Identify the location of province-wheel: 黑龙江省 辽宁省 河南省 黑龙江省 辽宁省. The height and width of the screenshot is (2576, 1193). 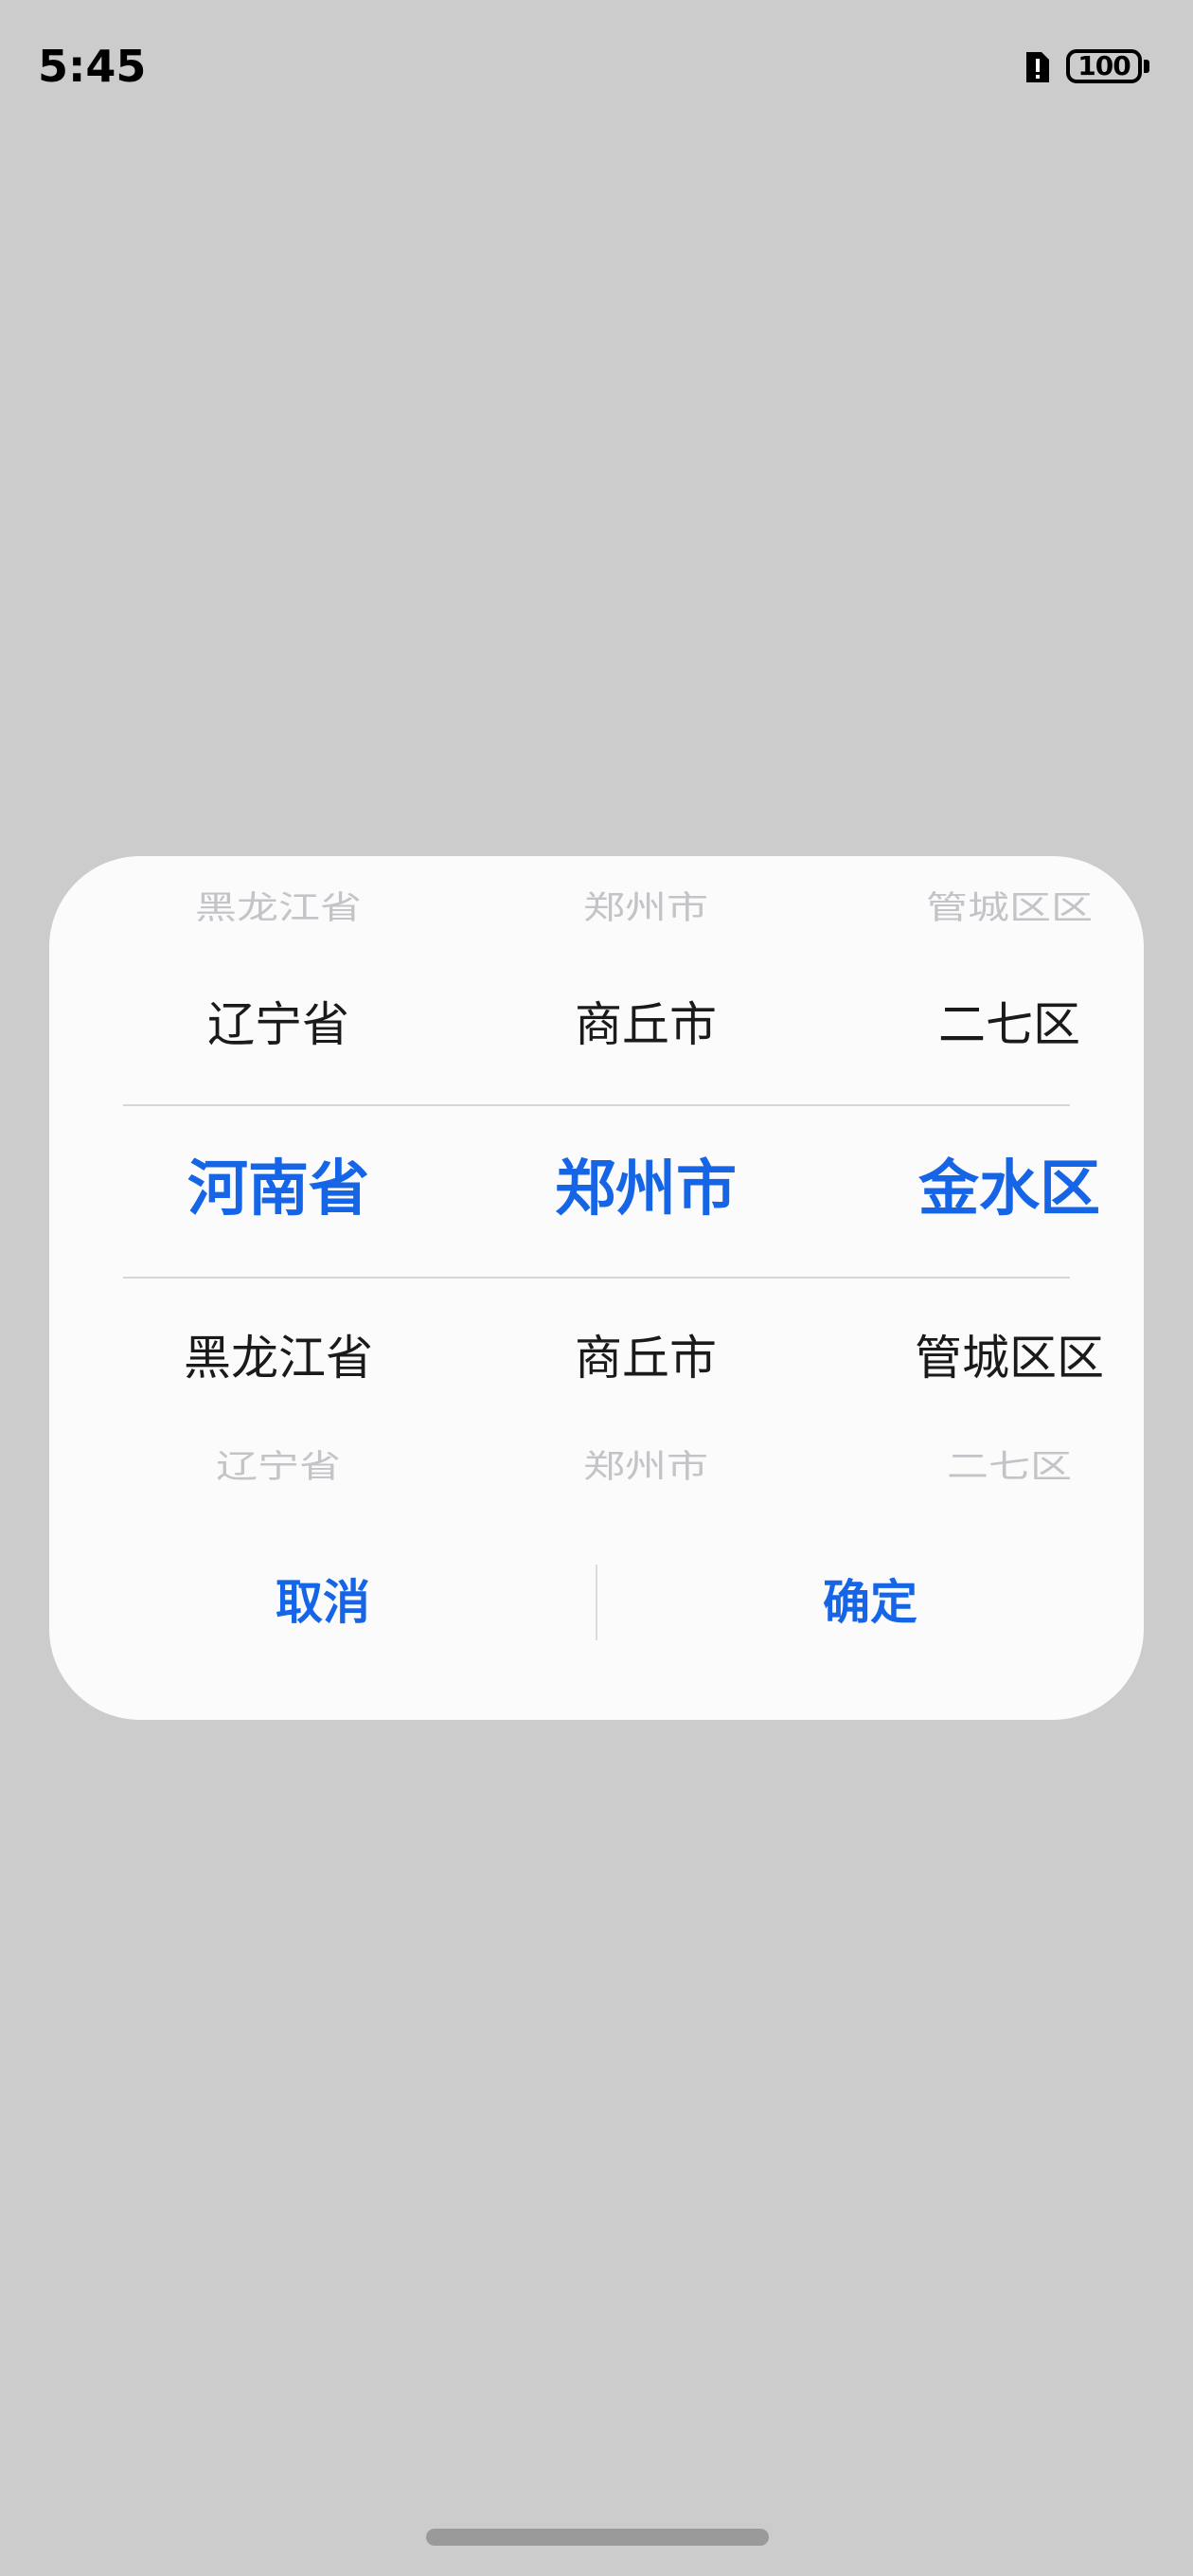
(278, 1187).